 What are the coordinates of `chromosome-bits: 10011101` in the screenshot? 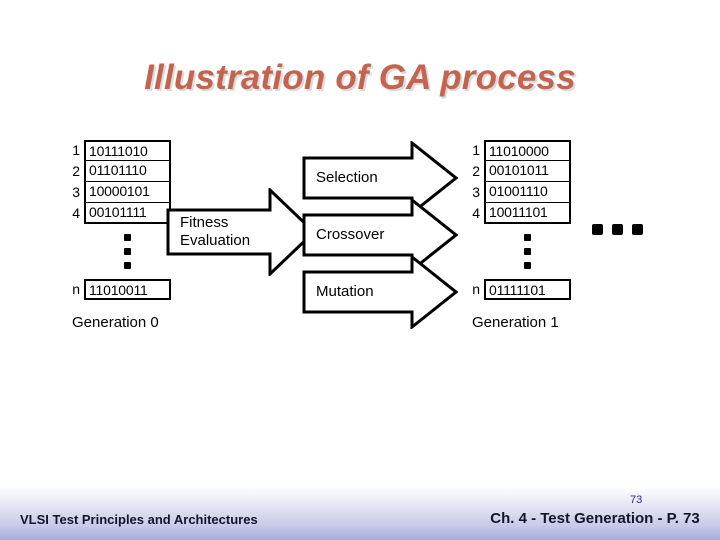 It's located at (527, 213).